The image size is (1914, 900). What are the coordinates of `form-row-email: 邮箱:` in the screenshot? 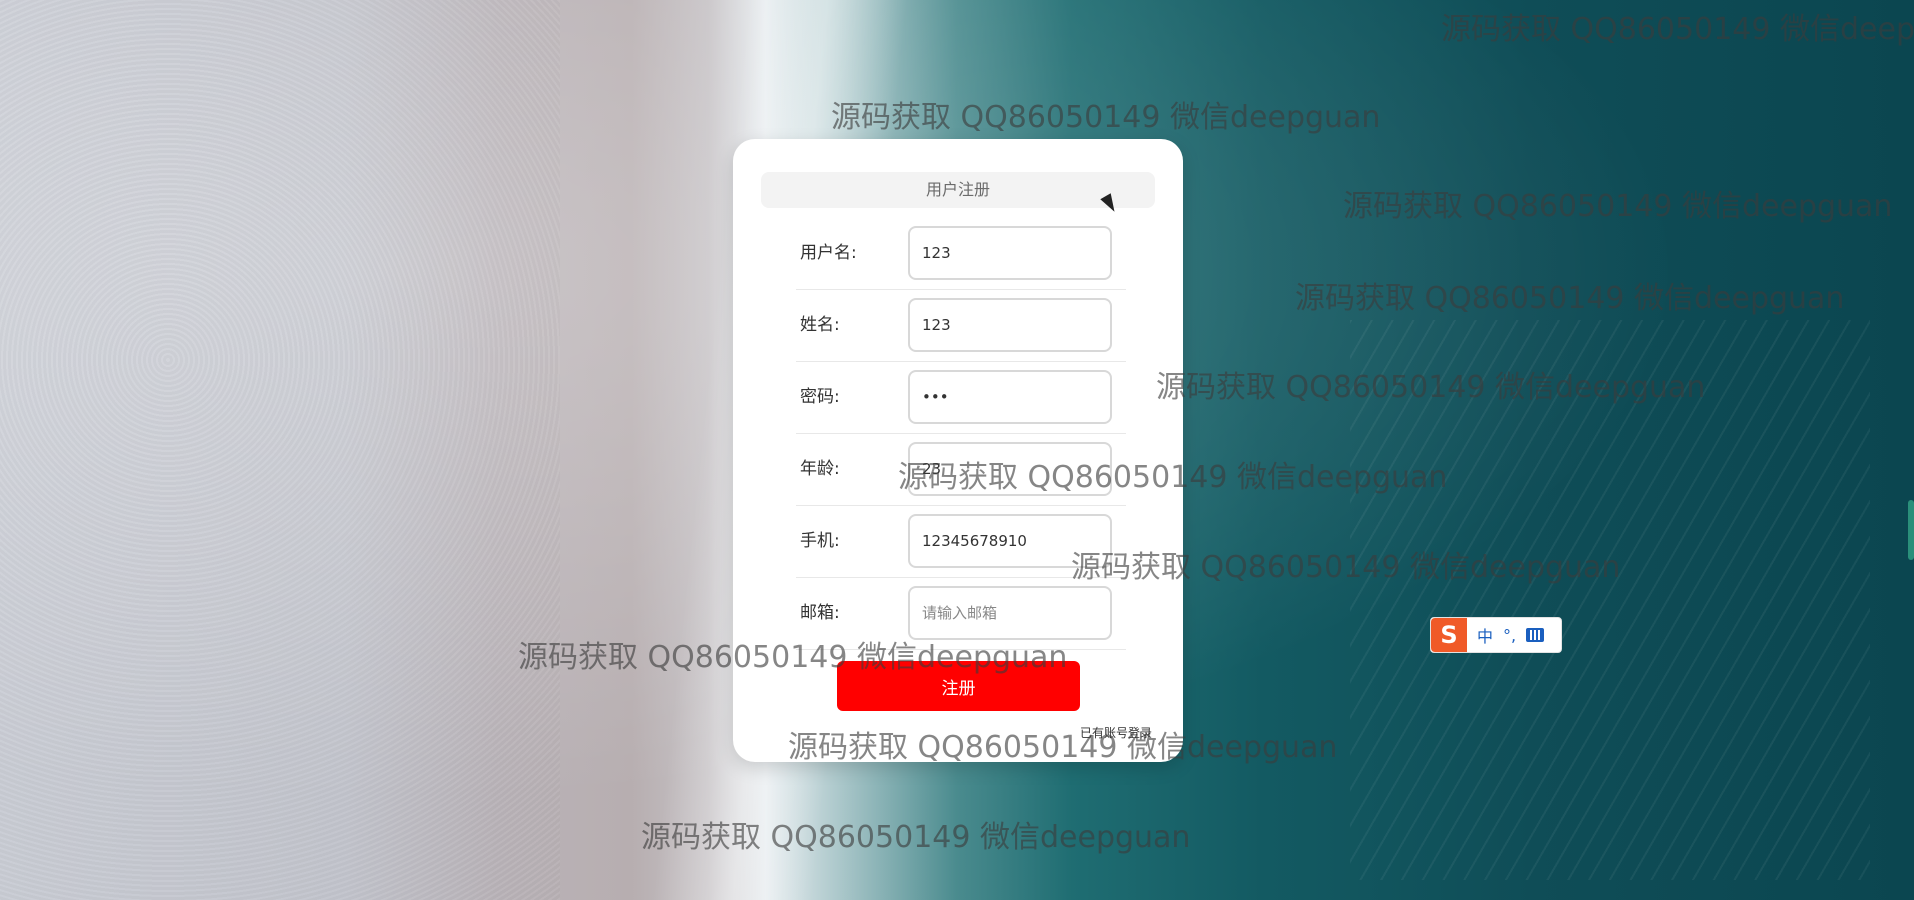 It's located at (961, 613).